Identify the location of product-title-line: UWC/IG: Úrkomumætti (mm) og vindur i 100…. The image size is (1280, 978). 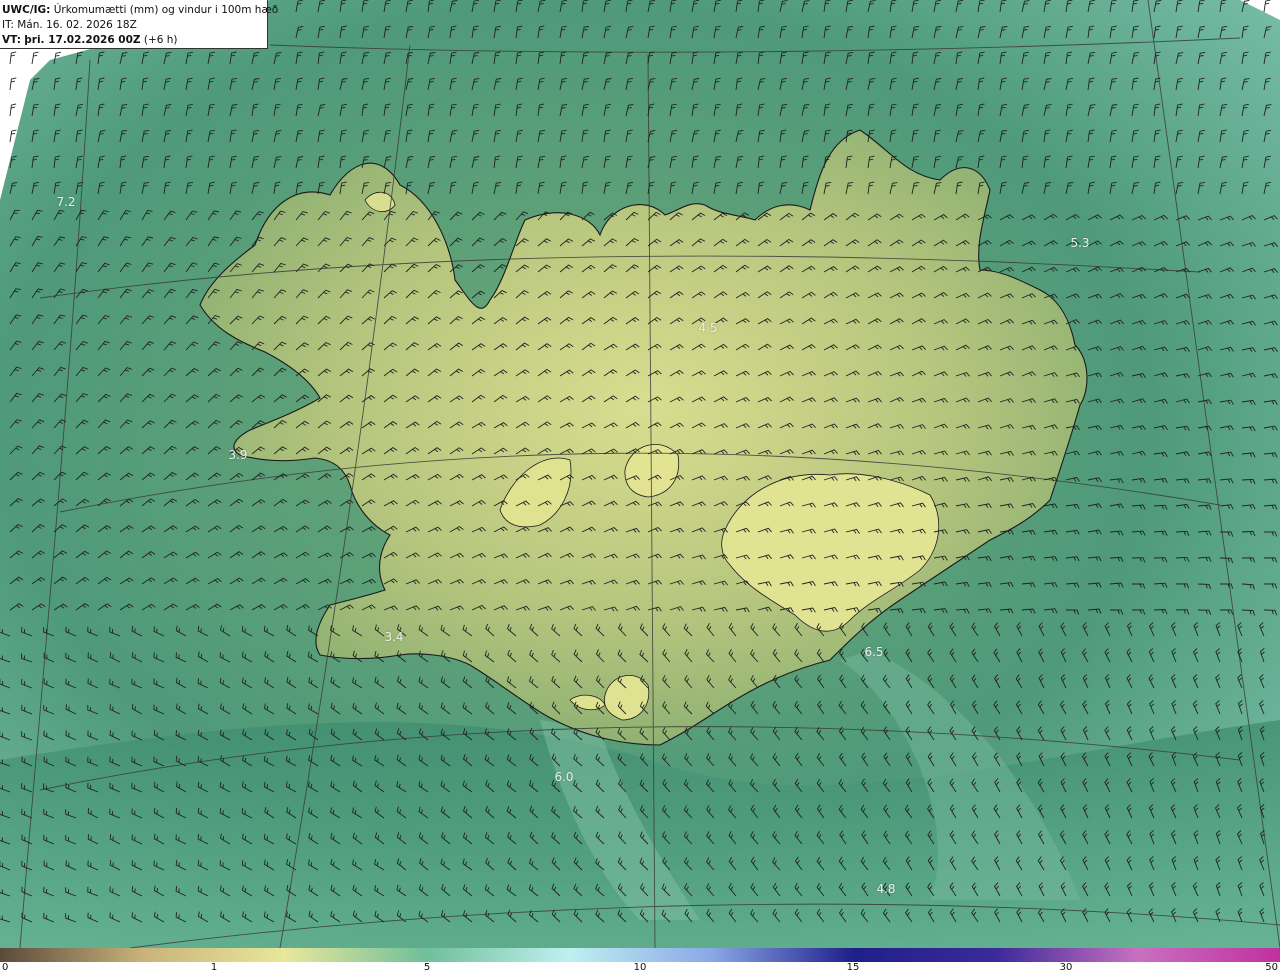
(140, 10).